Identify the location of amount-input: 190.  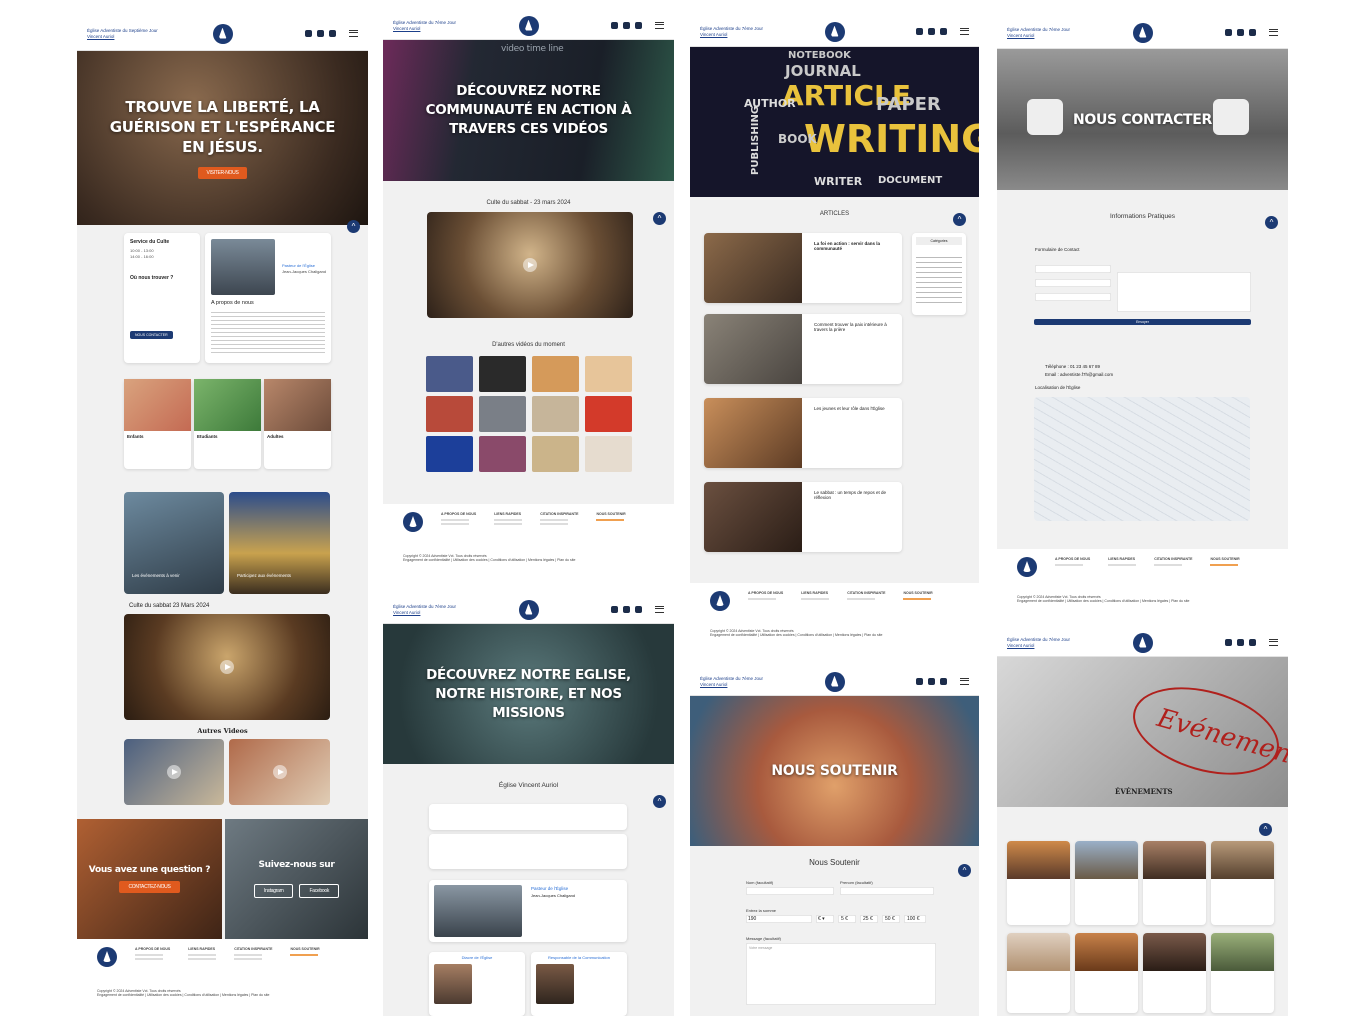
(779, 919).